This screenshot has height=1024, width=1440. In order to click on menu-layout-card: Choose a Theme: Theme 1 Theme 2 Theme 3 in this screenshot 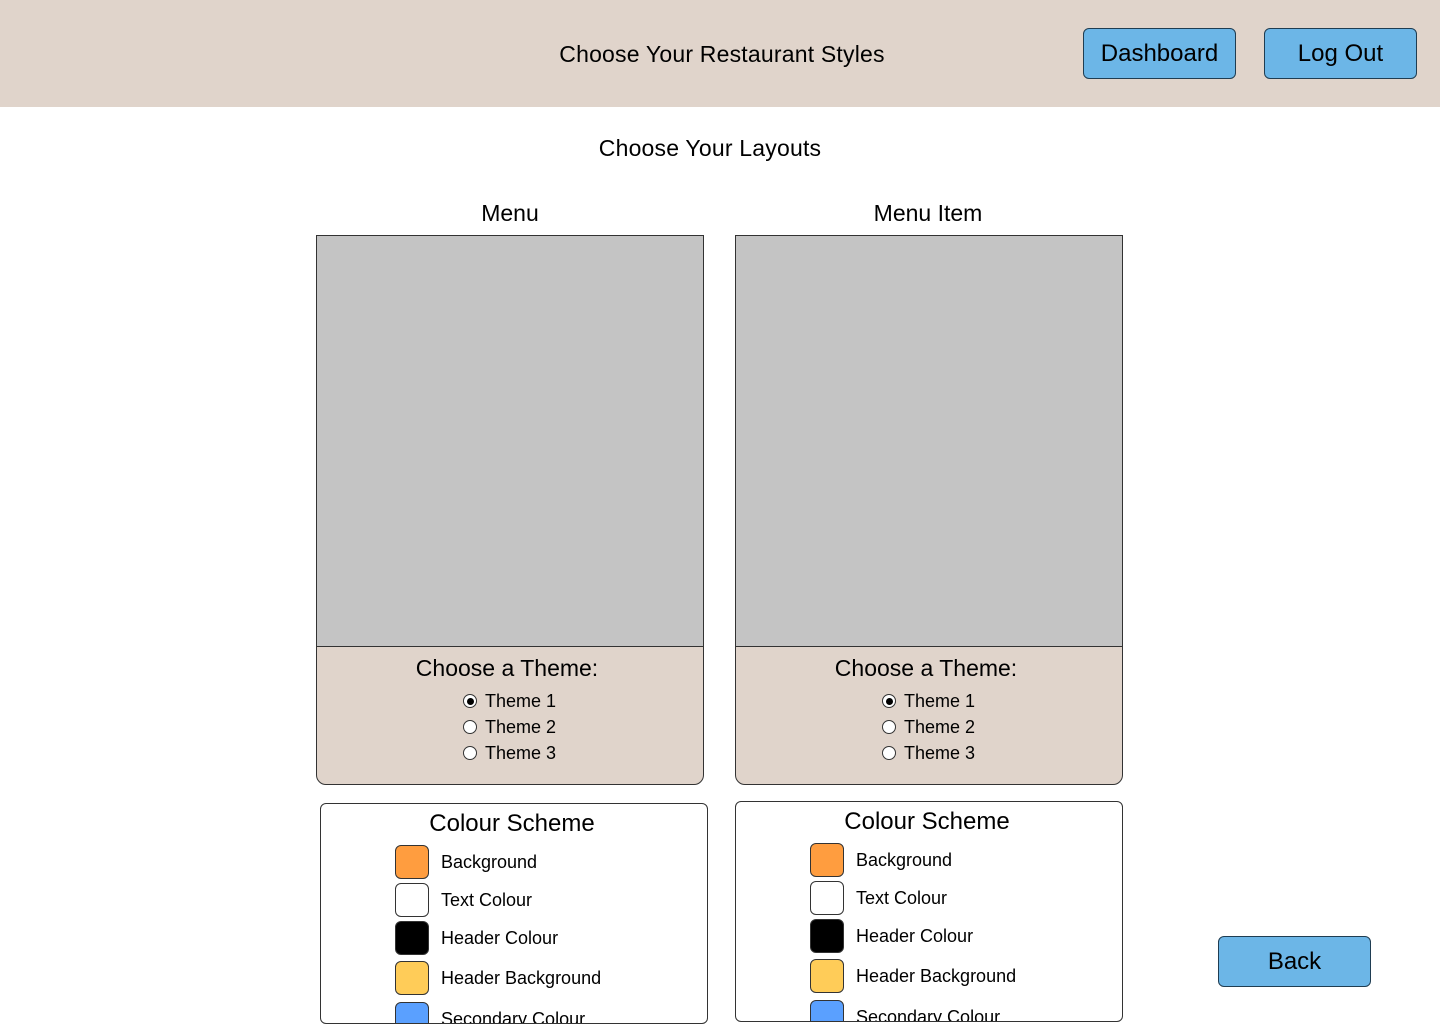, I will do `click(510, 510)`.